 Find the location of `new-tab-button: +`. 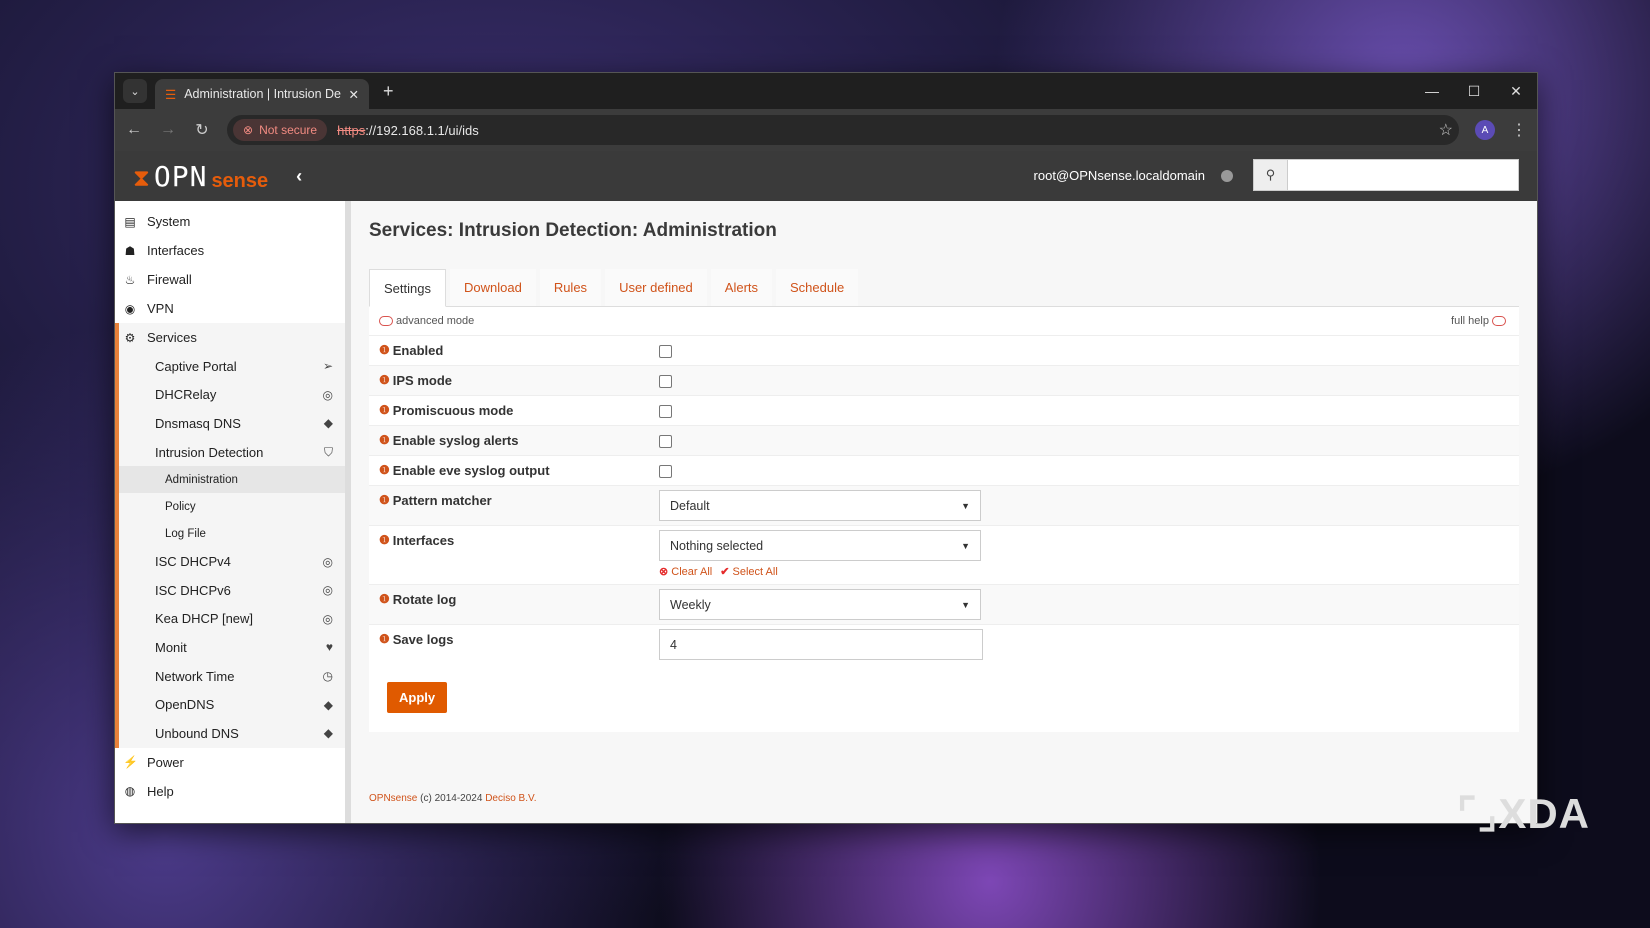

new-tab-button: + is located at coordinates (388, 91).